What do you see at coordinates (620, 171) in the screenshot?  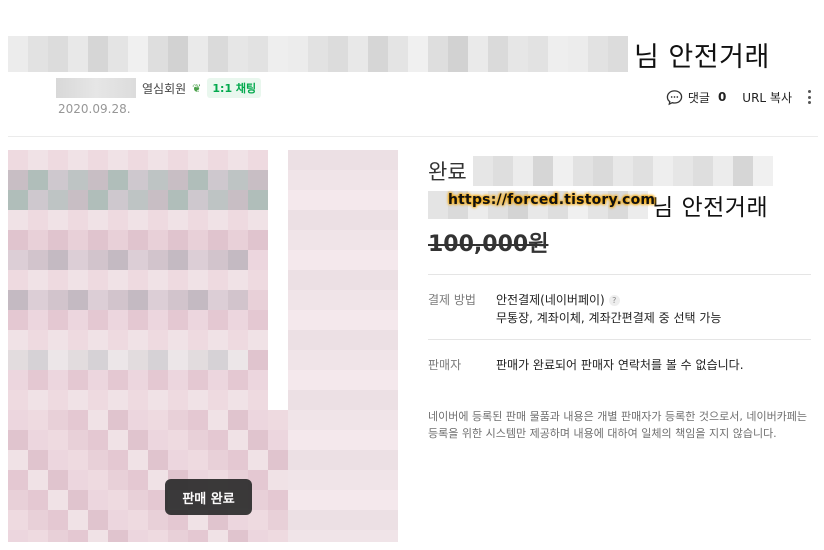 I see `product-title-line: 완료` at bounding box center [620, 171].